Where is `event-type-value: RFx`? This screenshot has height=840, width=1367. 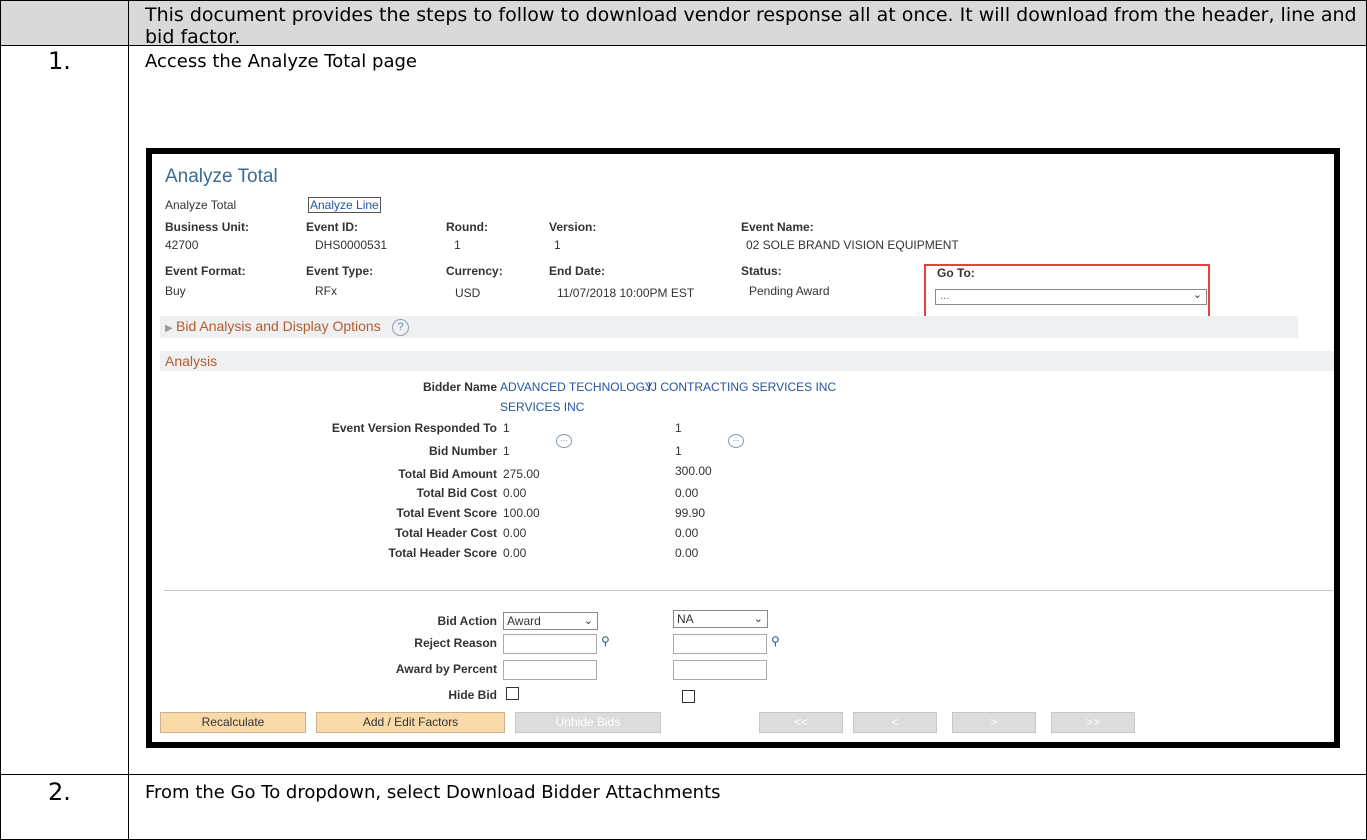
event-type-value: RFx is located at coordinates (326, 291).